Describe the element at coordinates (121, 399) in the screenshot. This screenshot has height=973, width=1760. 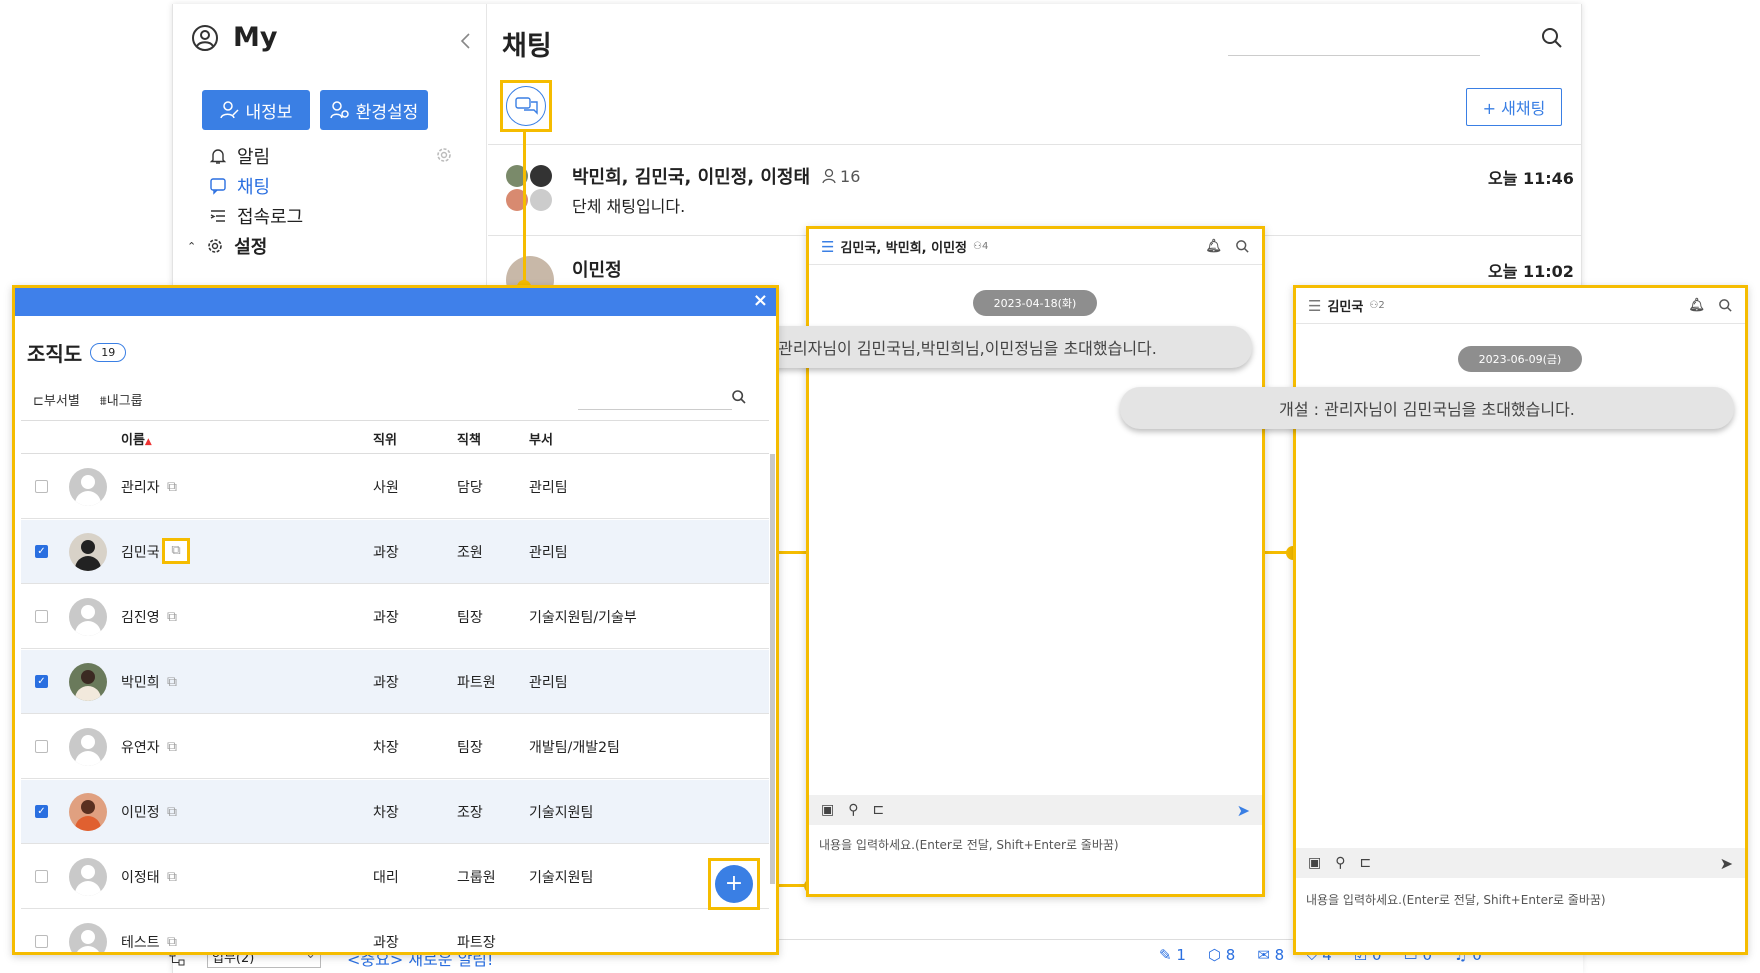
I see `tab-group: ⩩내그룹` at that location.